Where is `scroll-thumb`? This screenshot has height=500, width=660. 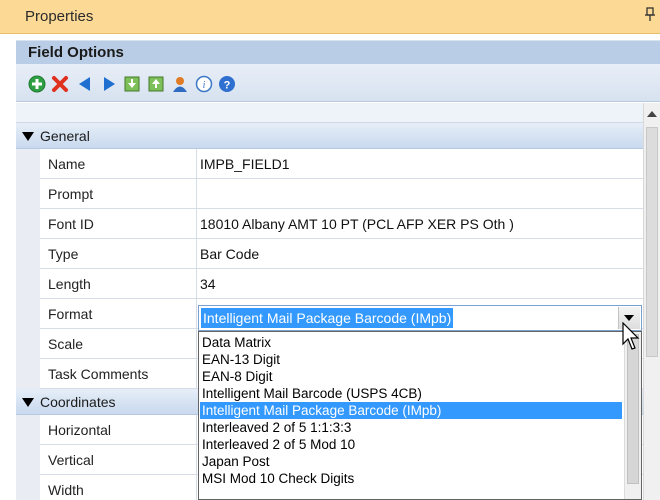 scroll-thumb is located at coordinates (652, 242).